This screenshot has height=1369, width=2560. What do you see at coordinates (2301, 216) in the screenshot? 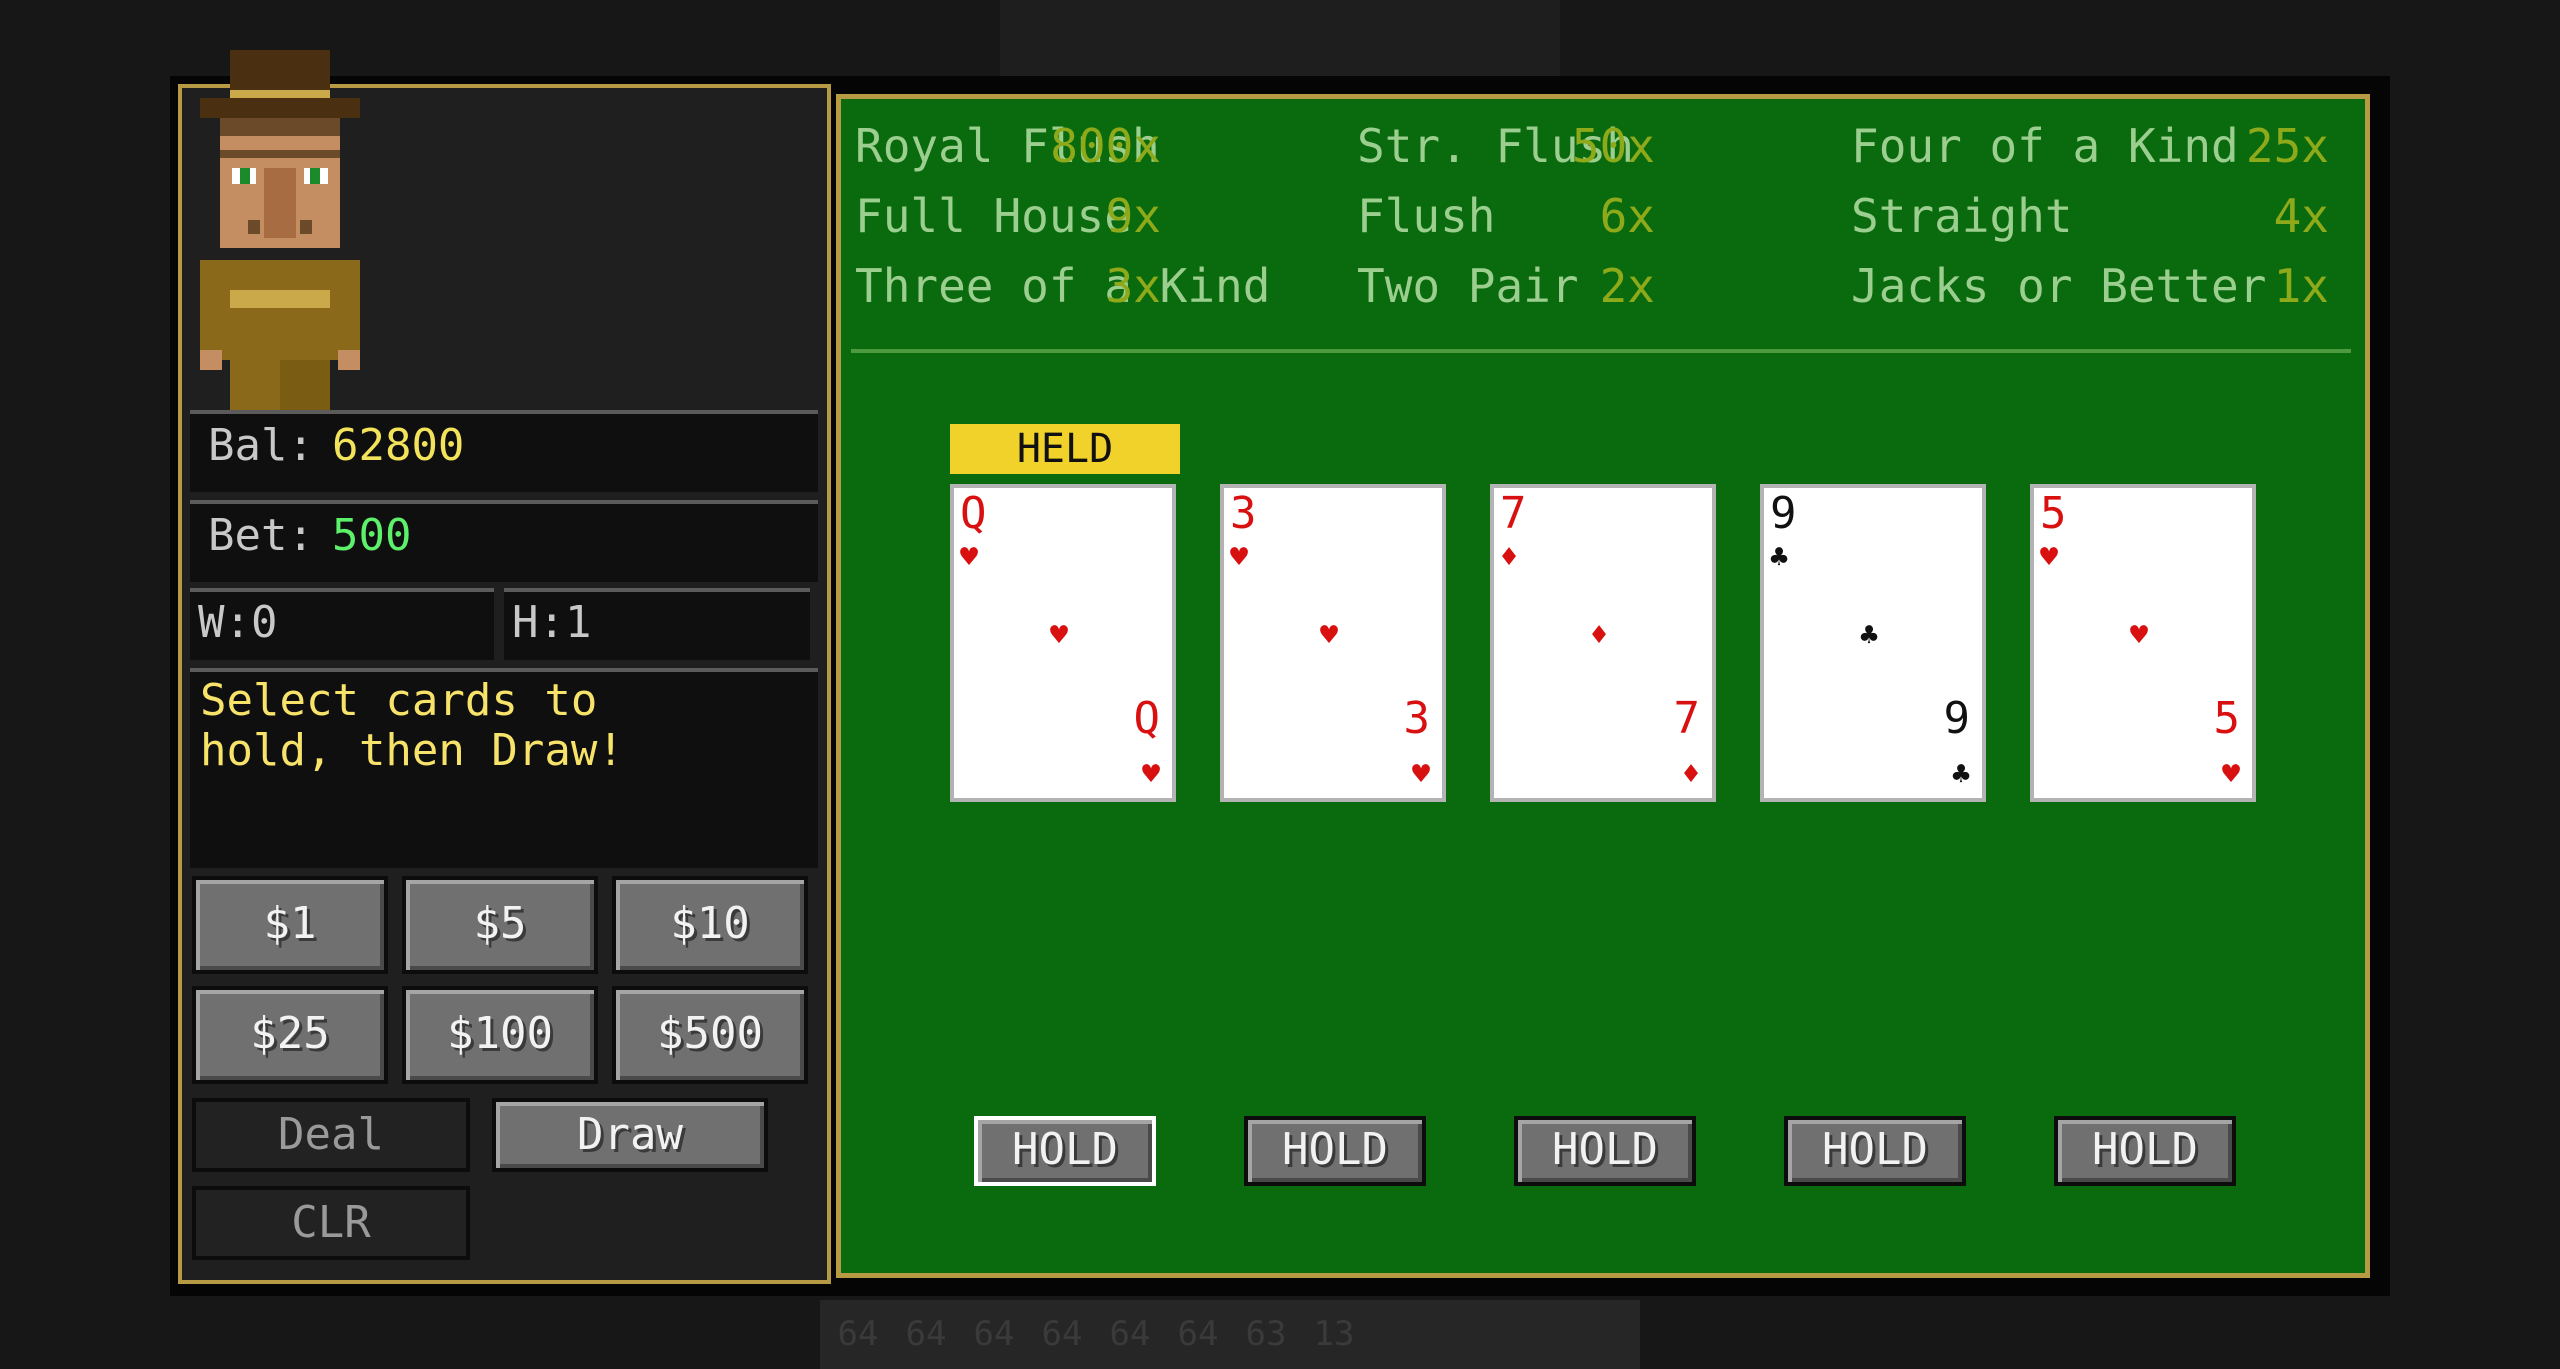
I see `hand-multiplier: 4x` at bounding box center [2301, 216].